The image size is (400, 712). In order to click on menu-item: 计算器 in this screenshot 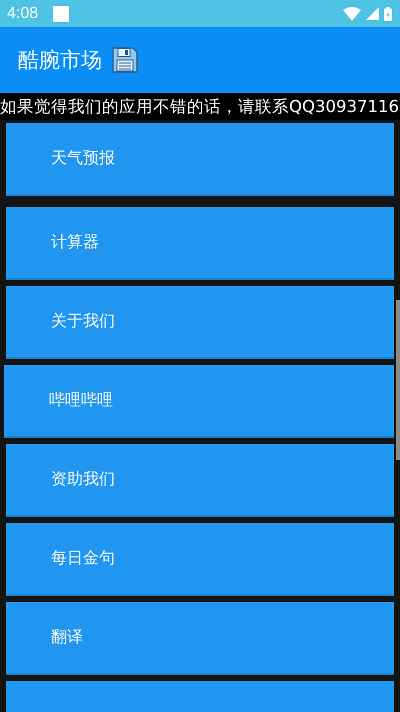, I will do `click(200, 243)`.